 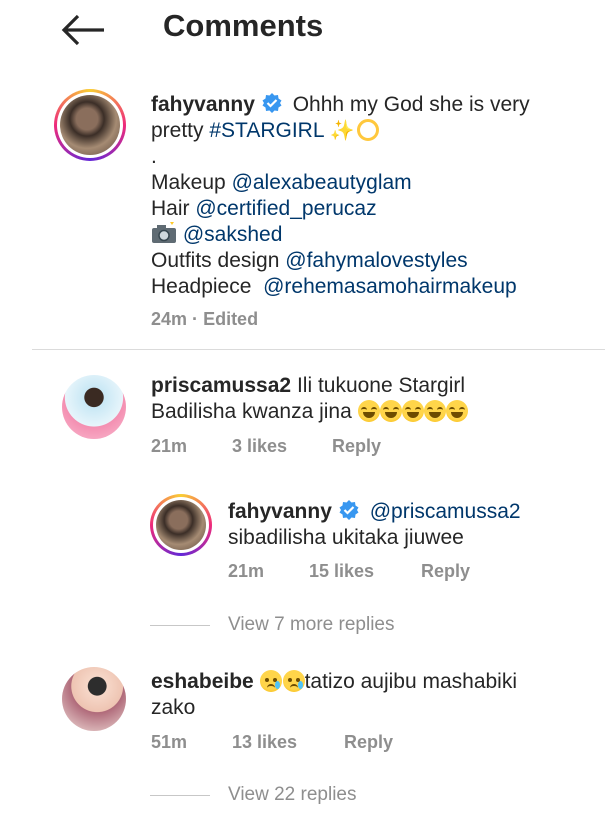 I want to click on camera-flash-icon, so click(x=164, y=236).